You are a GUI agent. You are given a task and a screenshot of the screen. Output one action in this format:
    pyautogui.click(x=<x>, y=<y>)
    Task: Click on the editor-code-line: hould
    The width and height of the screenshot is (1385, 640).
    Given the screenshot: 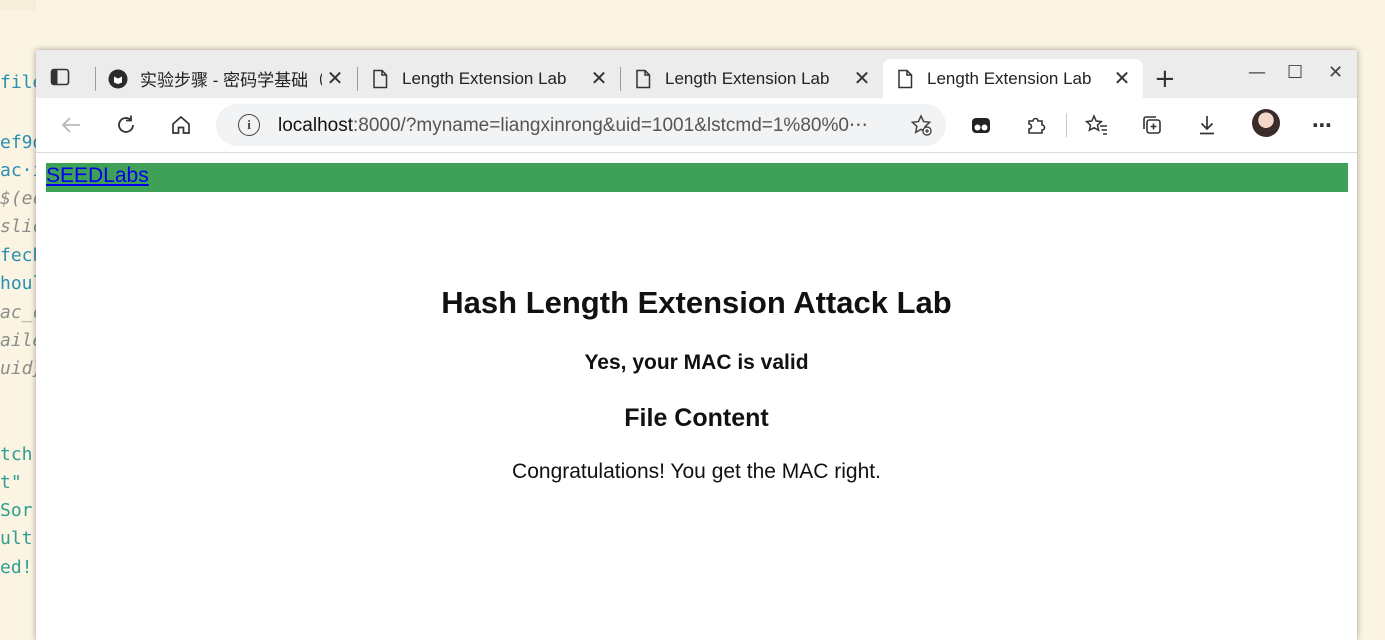 What is the action you would take?
    pyautogui.click(x=18, y=283)
    